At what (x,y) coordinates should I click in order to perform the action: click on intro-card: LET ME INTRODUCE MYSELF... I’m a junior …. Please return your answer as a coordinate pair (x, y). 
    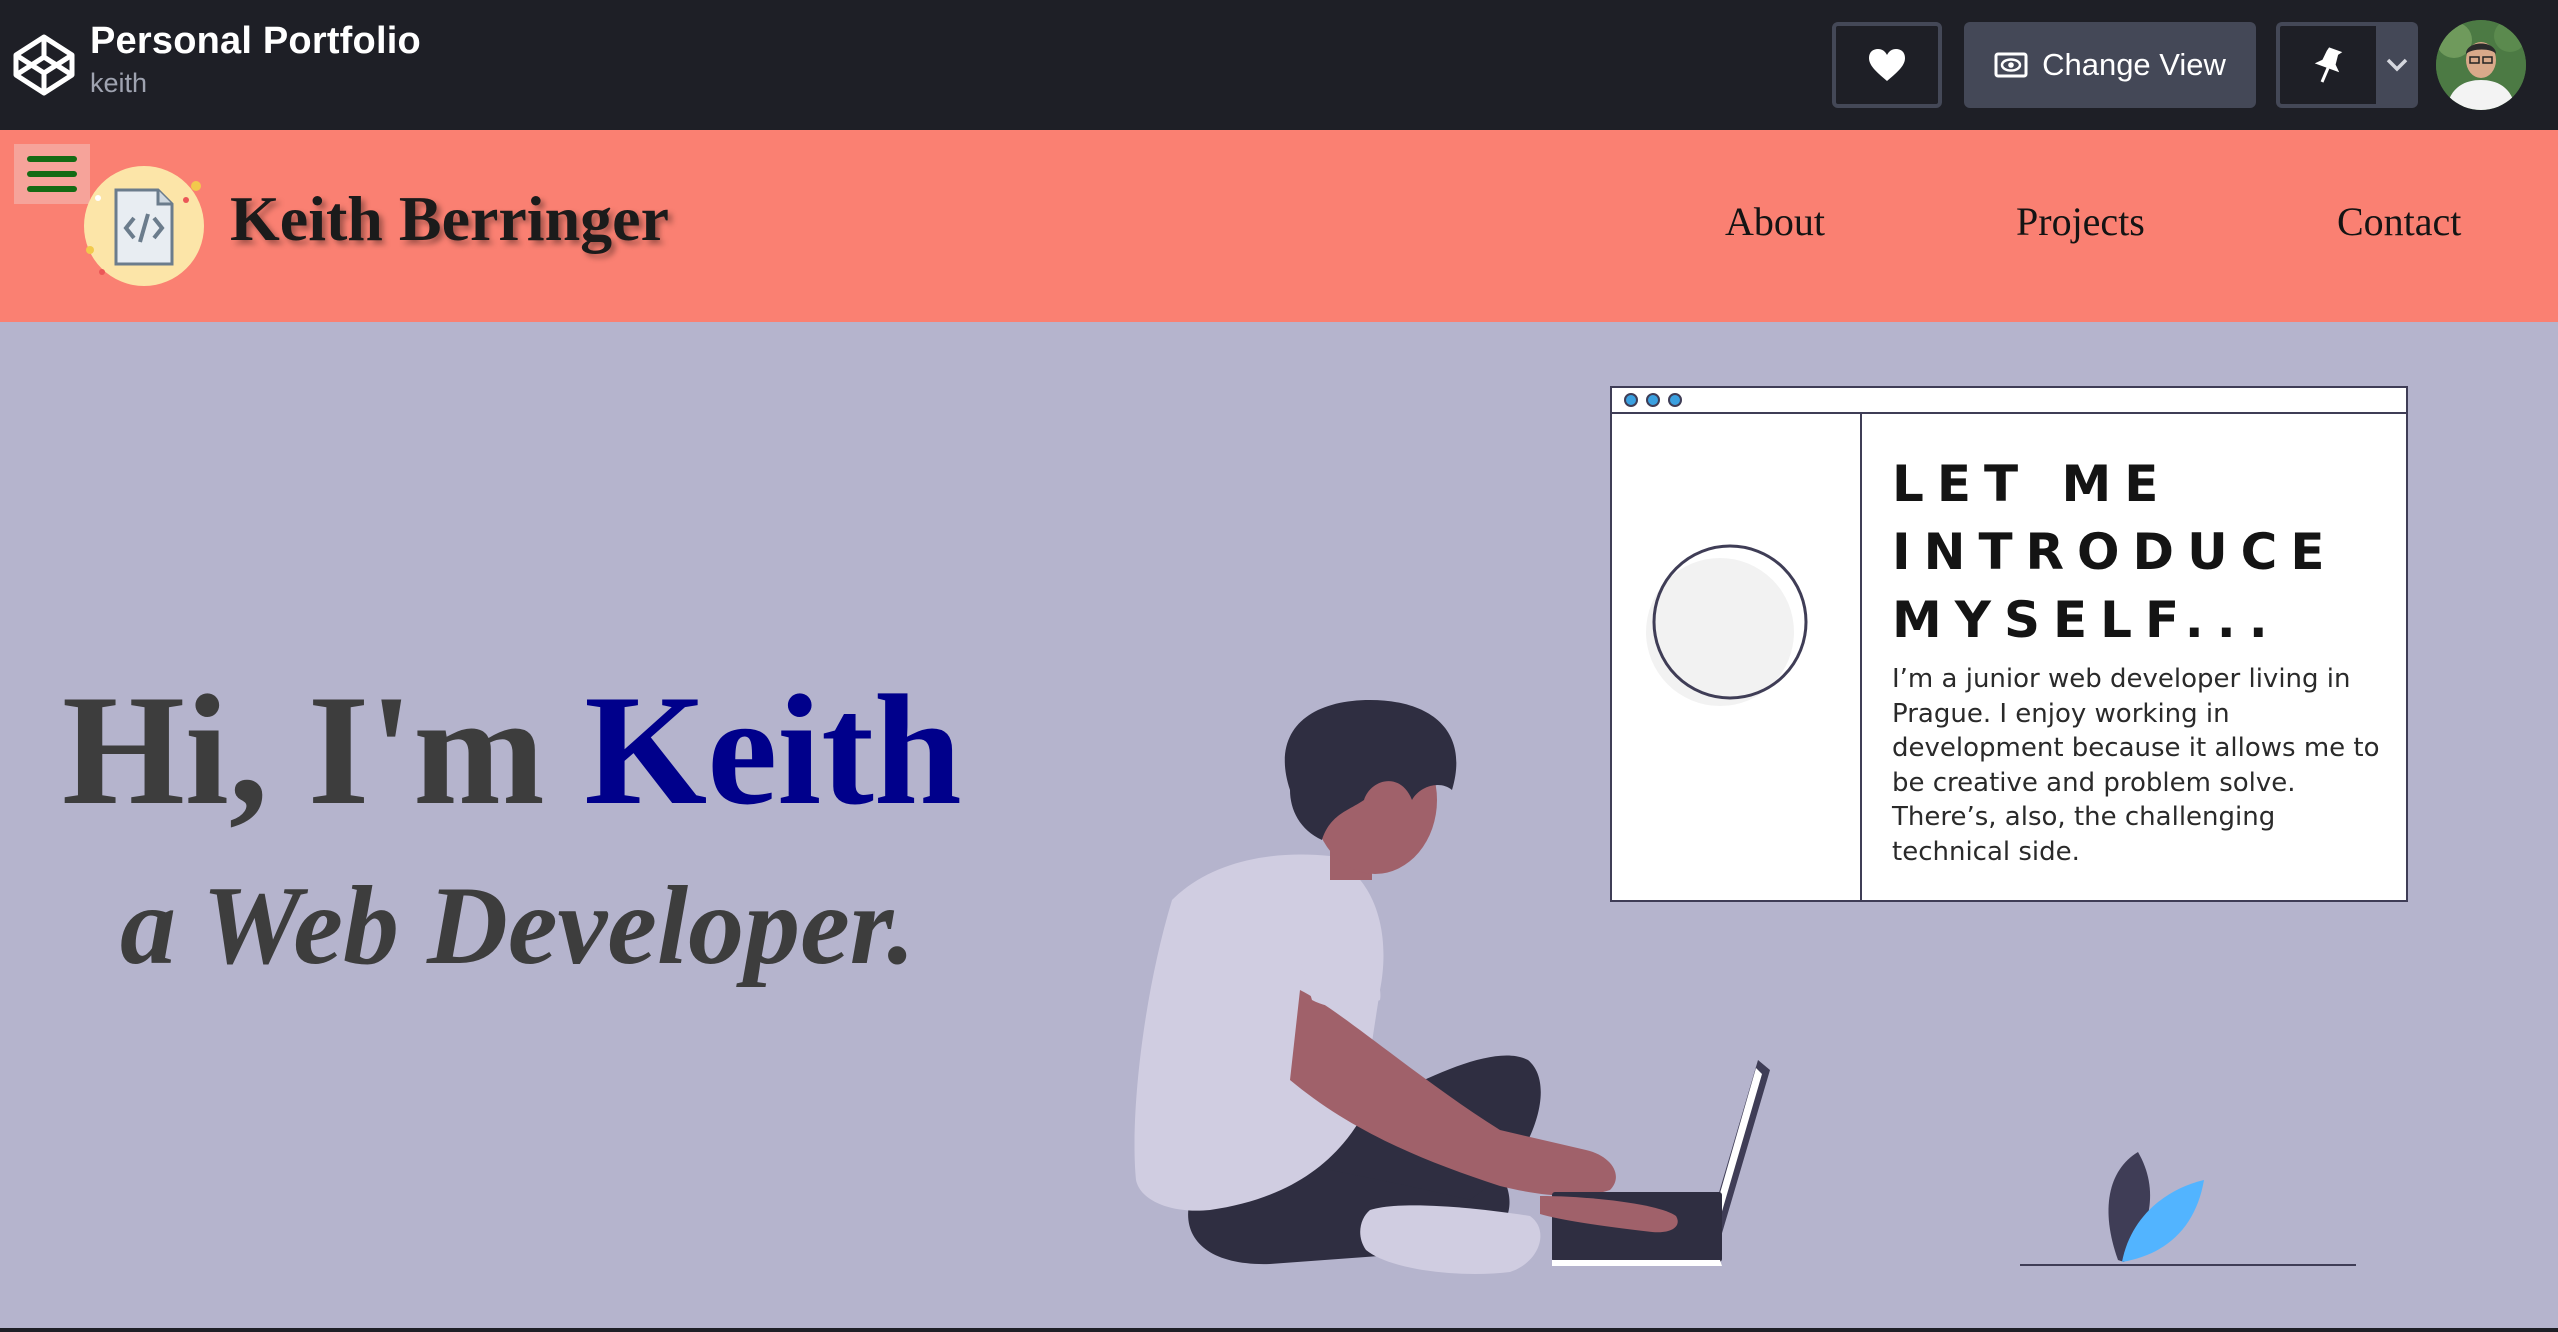
    Looking at the image, I should click on (2009, 644).